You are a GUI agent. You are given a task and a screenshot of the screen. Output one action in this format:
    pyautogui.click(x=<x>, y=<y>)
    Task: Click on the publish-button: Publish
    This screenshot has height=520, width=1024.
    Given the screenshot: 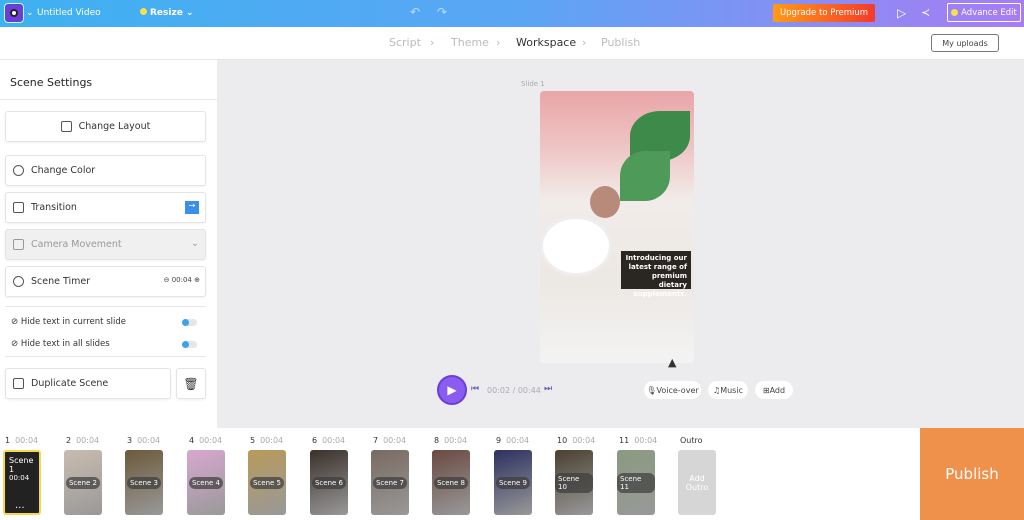 What is the action you would take?
    pyautogui.click(x=972, y=474)
    